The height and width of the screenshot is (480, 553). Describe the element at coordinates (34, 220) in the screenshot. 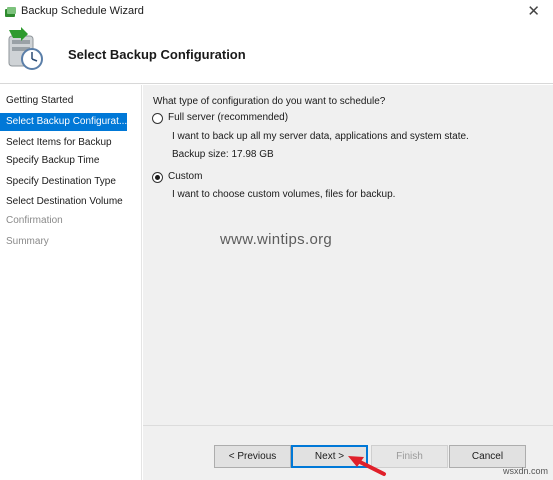

I see `sidebar-item-confirmation: Confirmation` at that location.